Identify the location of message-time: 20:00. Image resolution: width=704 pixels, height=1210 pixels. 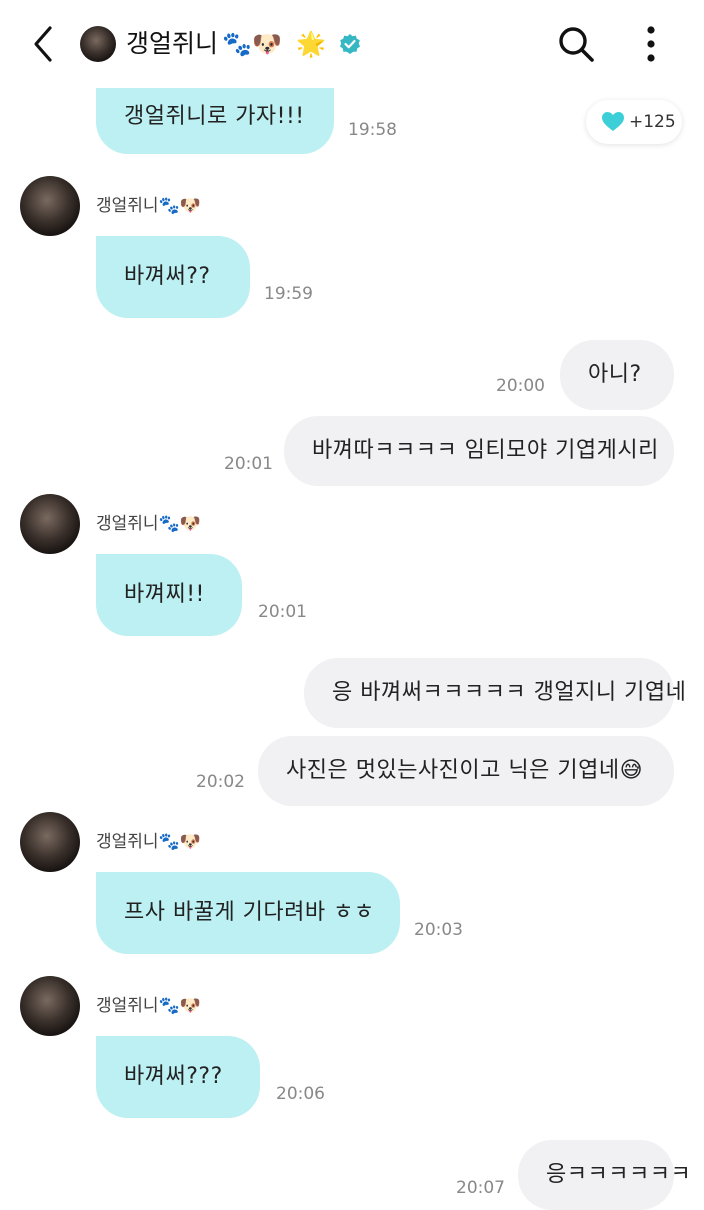
(520, 386).